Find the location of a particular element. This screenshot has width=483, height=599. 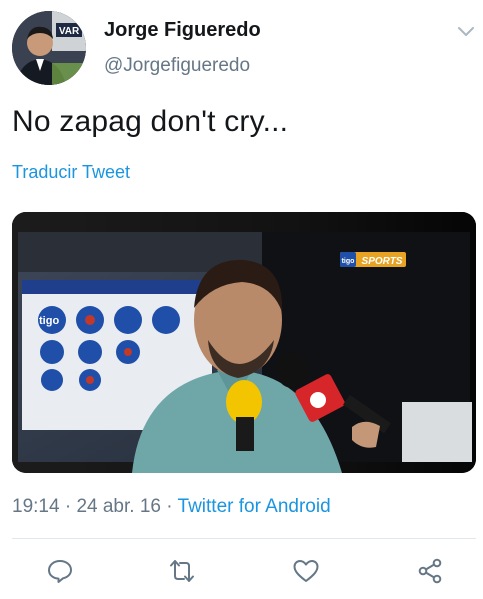

backdrop-brand: tigo is located at coordinates (49, 321).